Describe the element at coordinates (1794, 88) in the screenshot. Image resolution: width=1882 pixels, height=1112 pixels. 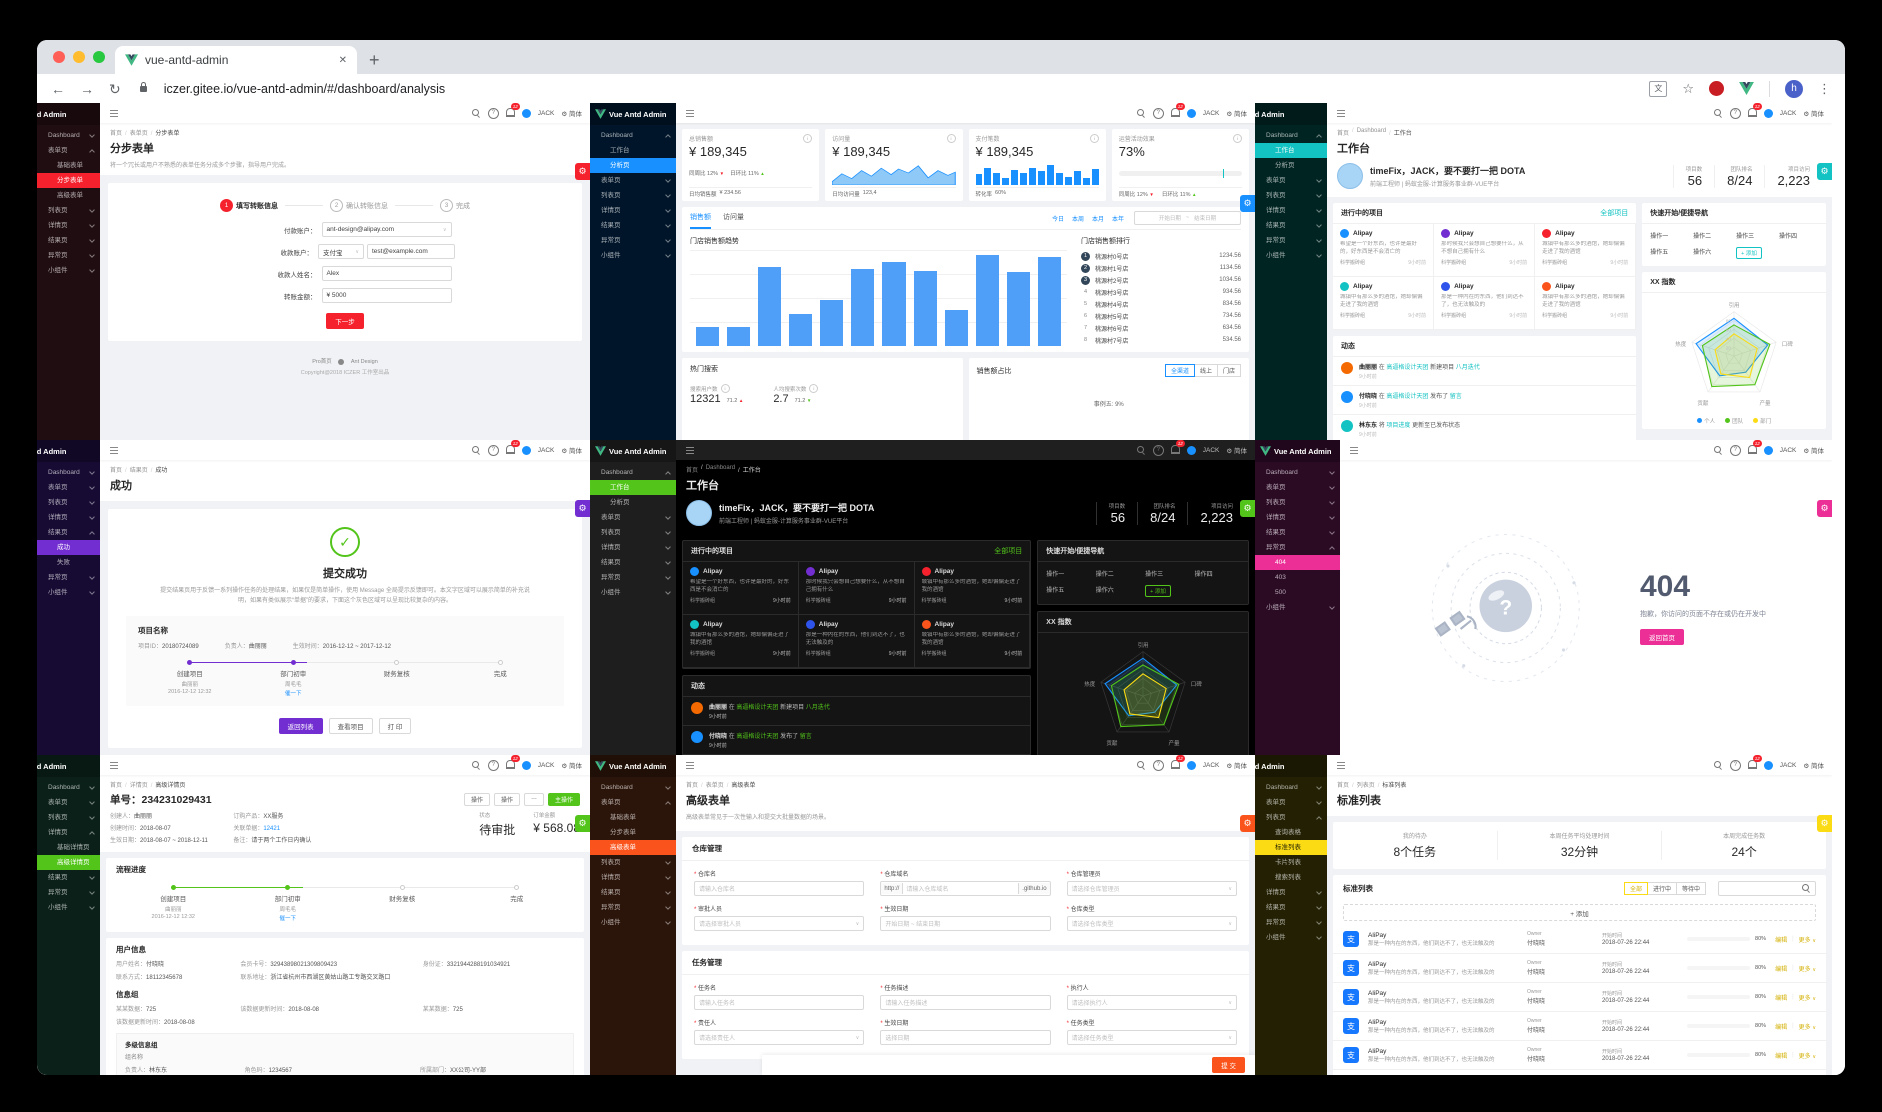
I see `browser-profile-avatar: h` at that location.